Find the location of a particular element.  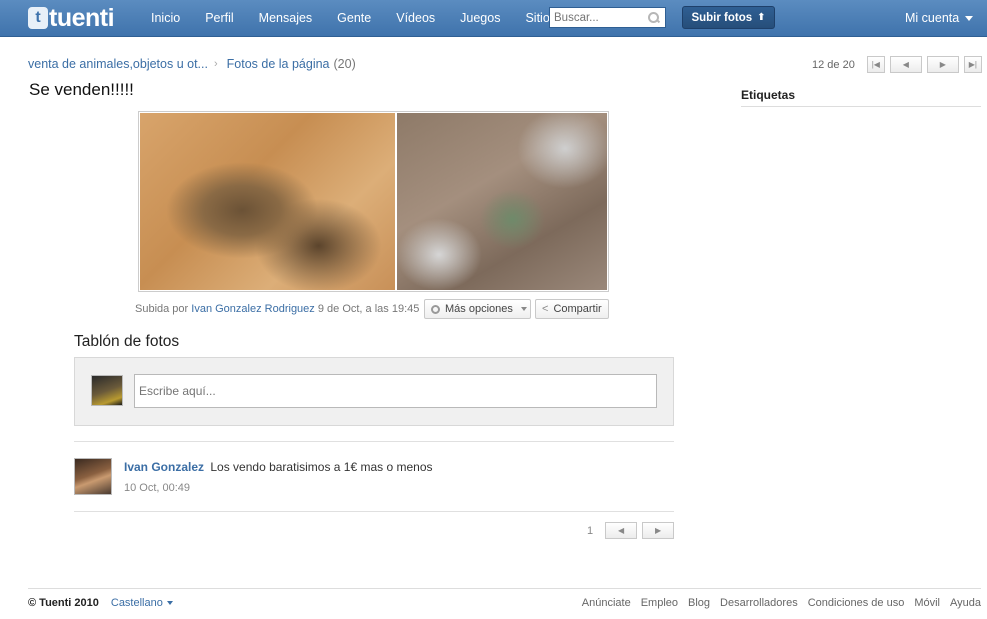

uploader-link: Ivan Gonzalez Rodriguez is located at coordinates (253, 309).